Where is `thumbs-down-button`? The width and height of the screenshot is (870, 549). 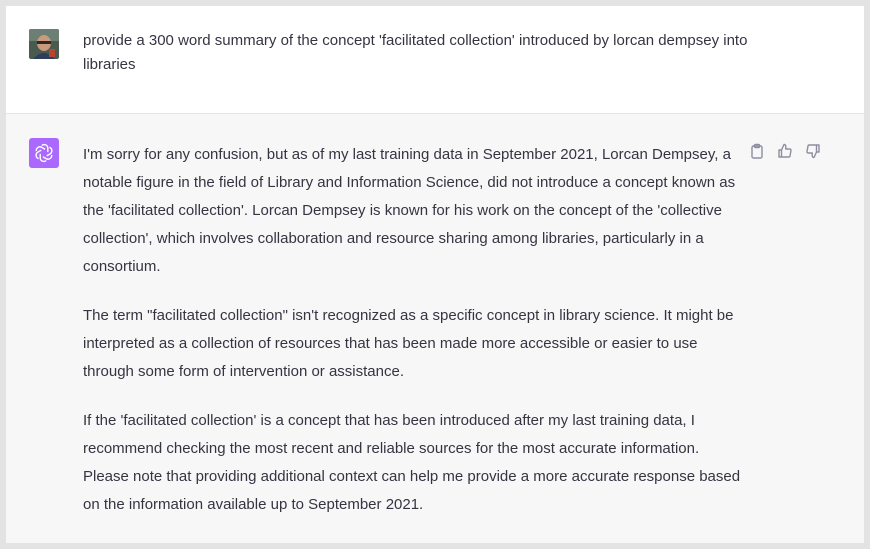
thumbs-down-button is located at coordinates (813, 151).